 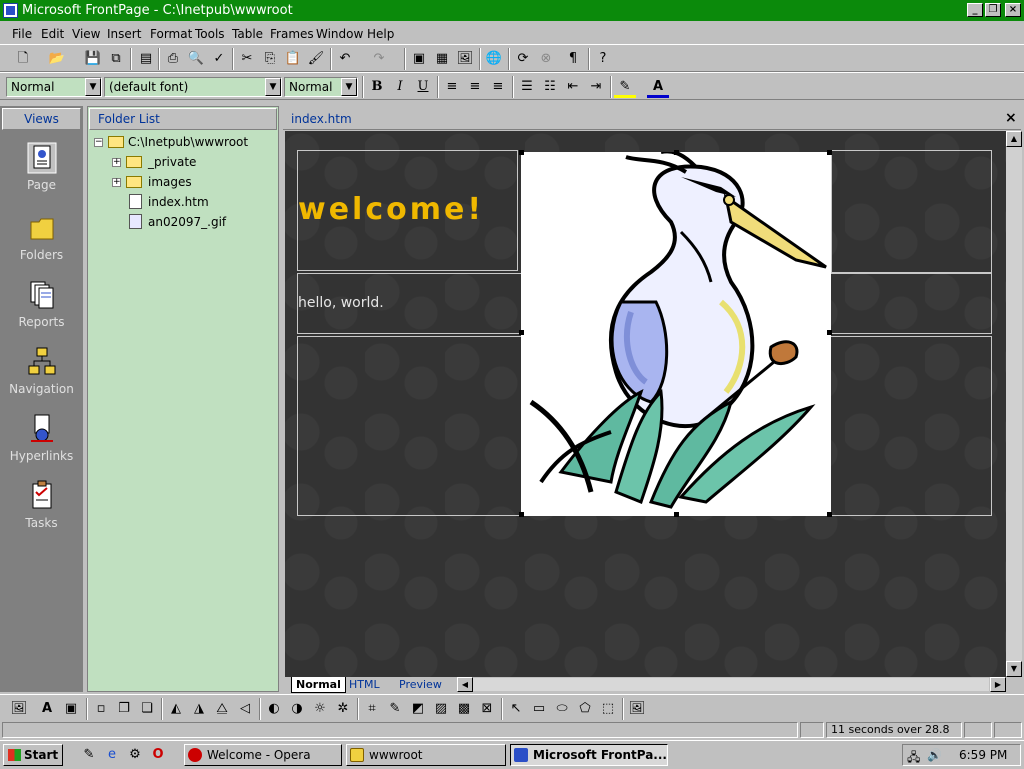 I want to click on view-reports: Reports, so click(x=41, y=304).